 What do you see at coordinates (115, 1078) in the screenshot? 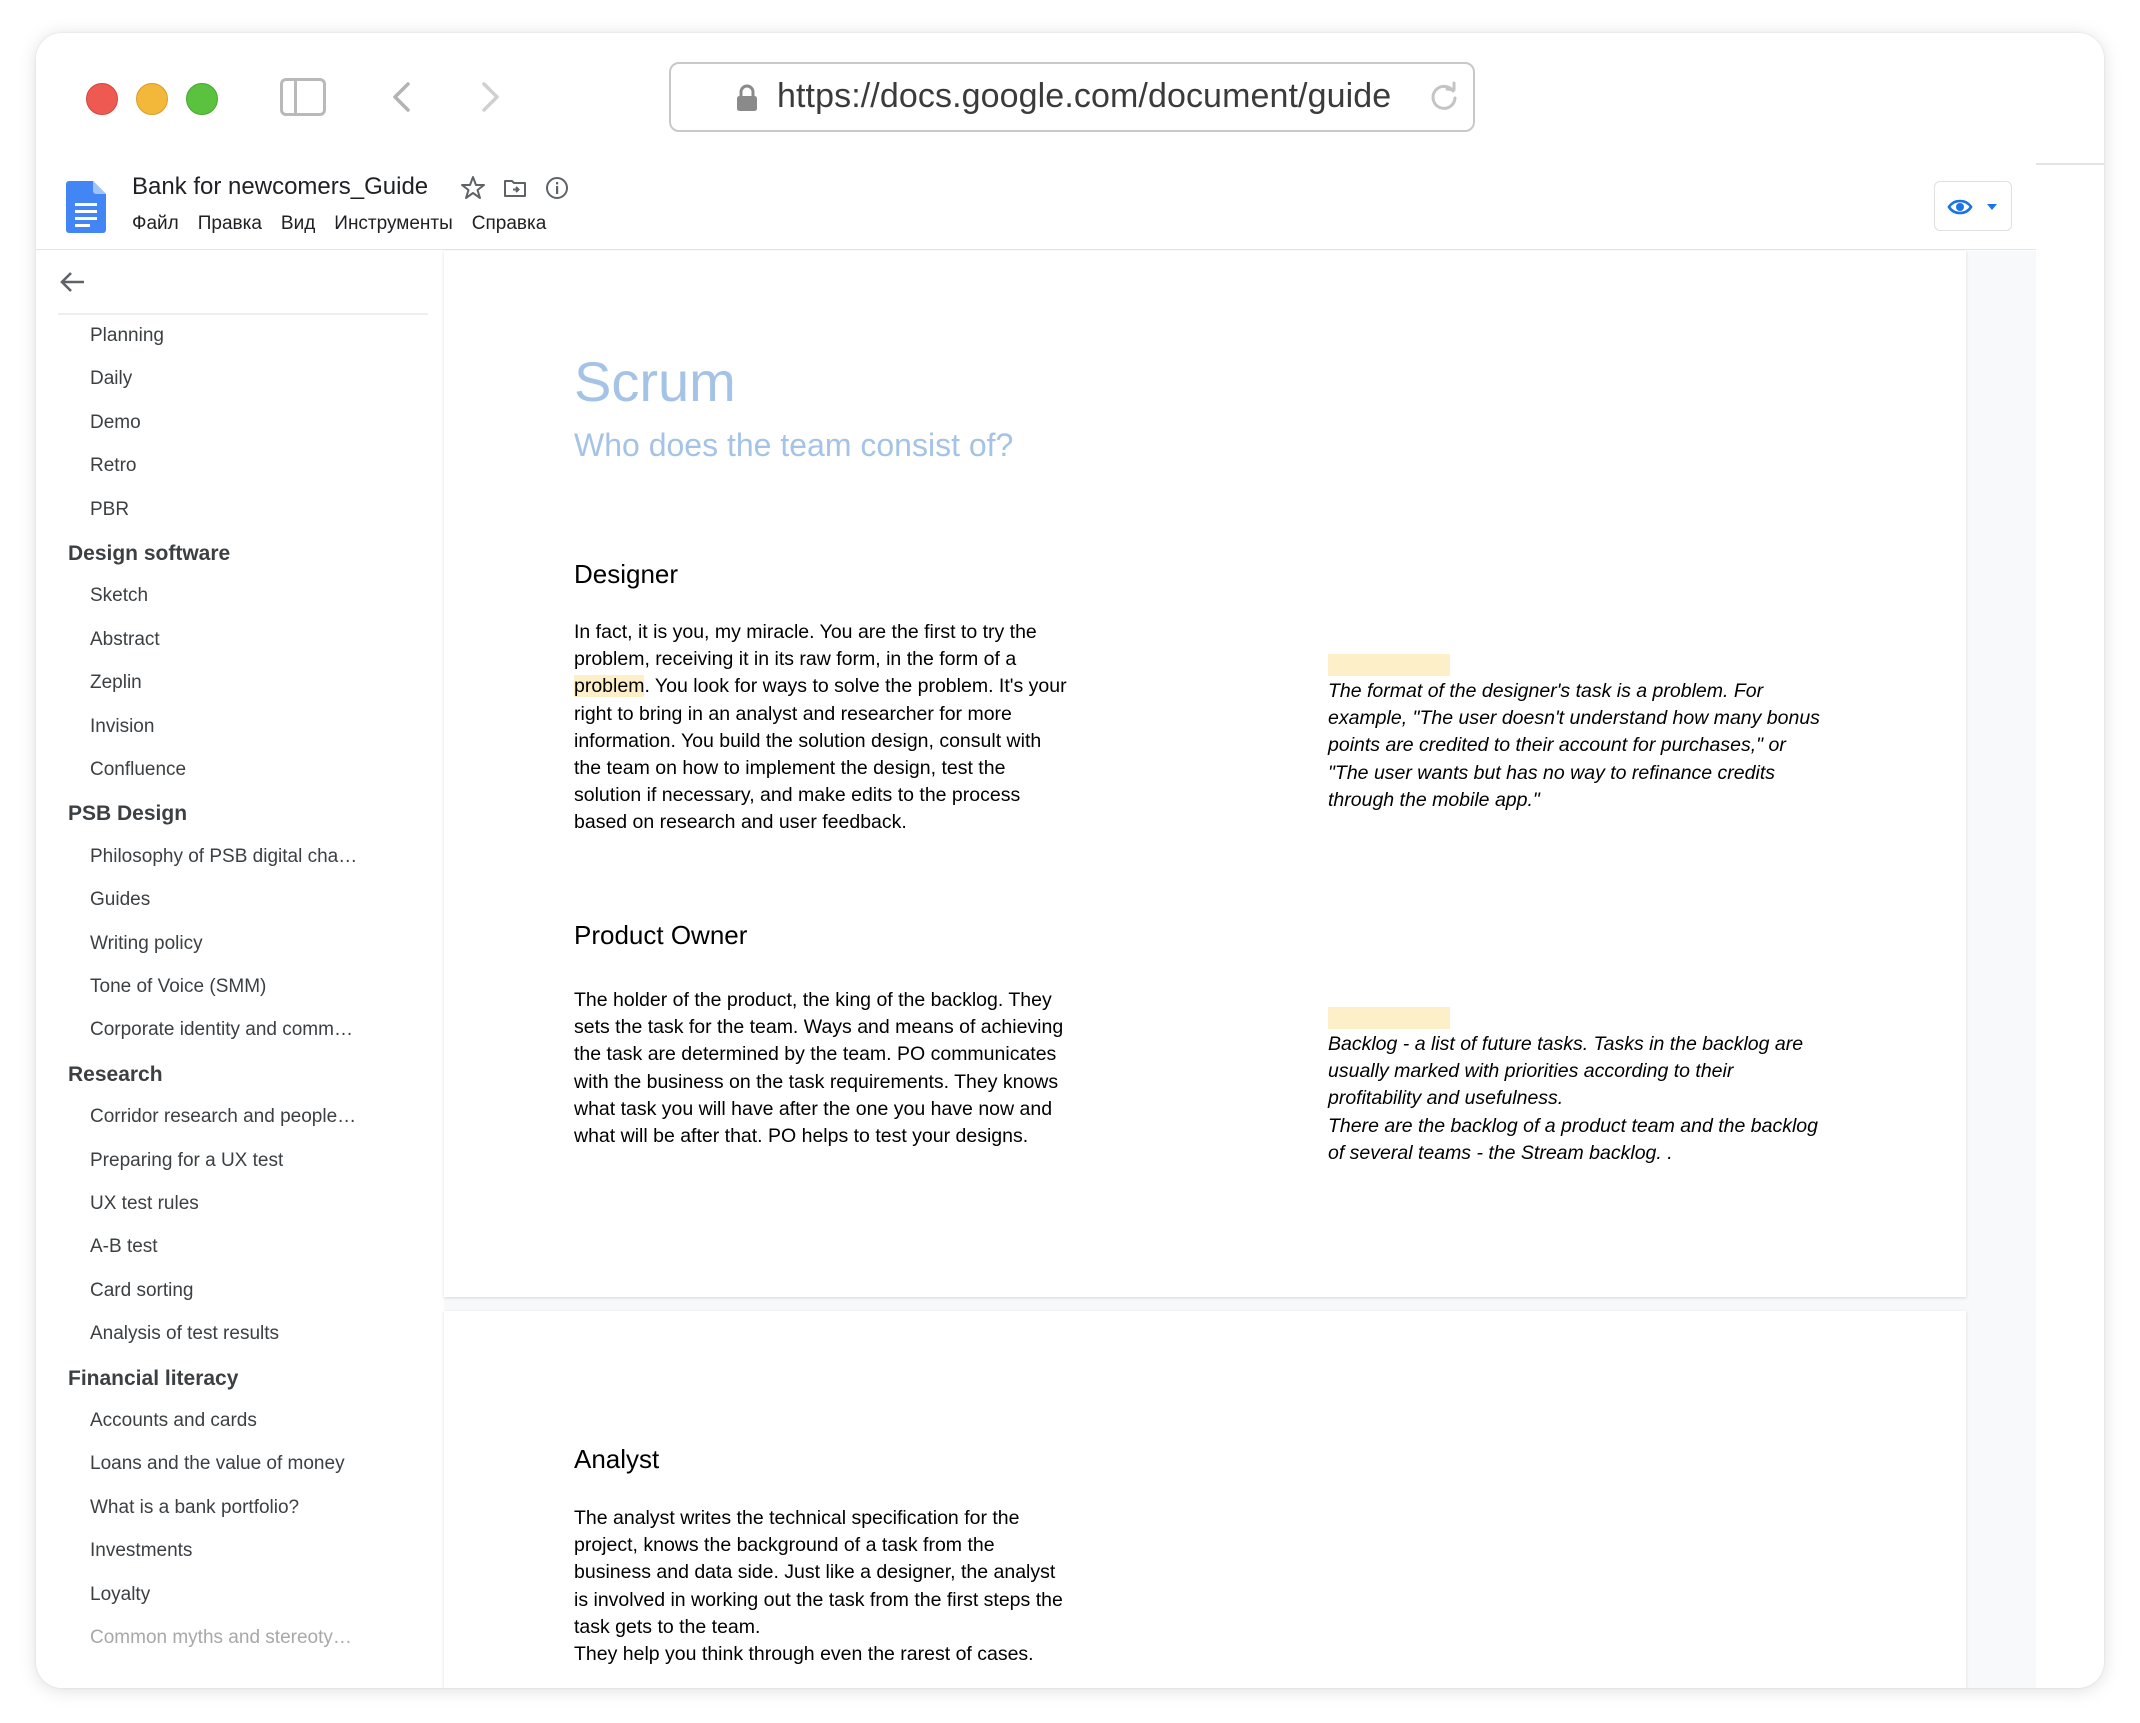
I see `outline-heading: Research` at bounding box center [115, 1078].